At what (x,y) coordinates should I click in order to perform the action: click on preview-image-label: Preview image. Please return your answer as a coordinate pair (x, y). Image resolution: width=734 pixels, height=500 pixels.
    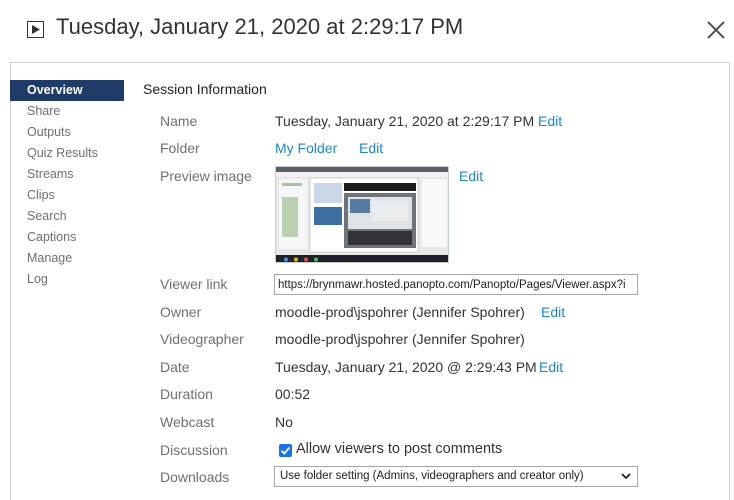
    Looking at the image, I should click on (206, 176).